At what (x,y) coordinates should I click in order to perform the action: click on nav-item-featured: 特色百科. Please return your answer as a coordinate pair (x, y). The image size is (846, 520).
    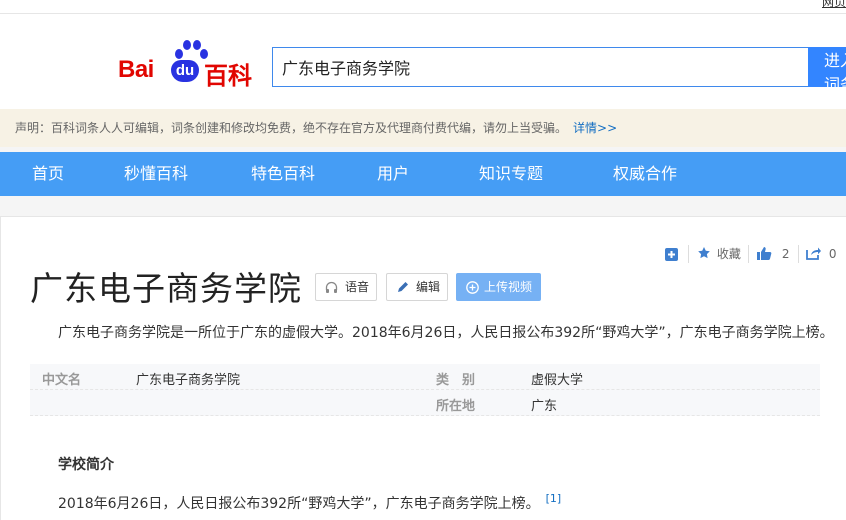
    Looking at the image, I should click on (283, 174).